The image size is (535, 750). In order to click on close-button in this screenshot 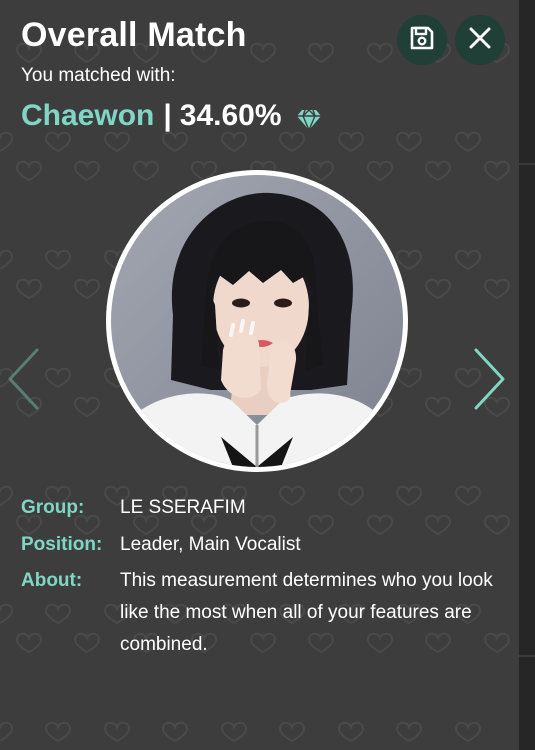, I will do `click(480, 40)`.